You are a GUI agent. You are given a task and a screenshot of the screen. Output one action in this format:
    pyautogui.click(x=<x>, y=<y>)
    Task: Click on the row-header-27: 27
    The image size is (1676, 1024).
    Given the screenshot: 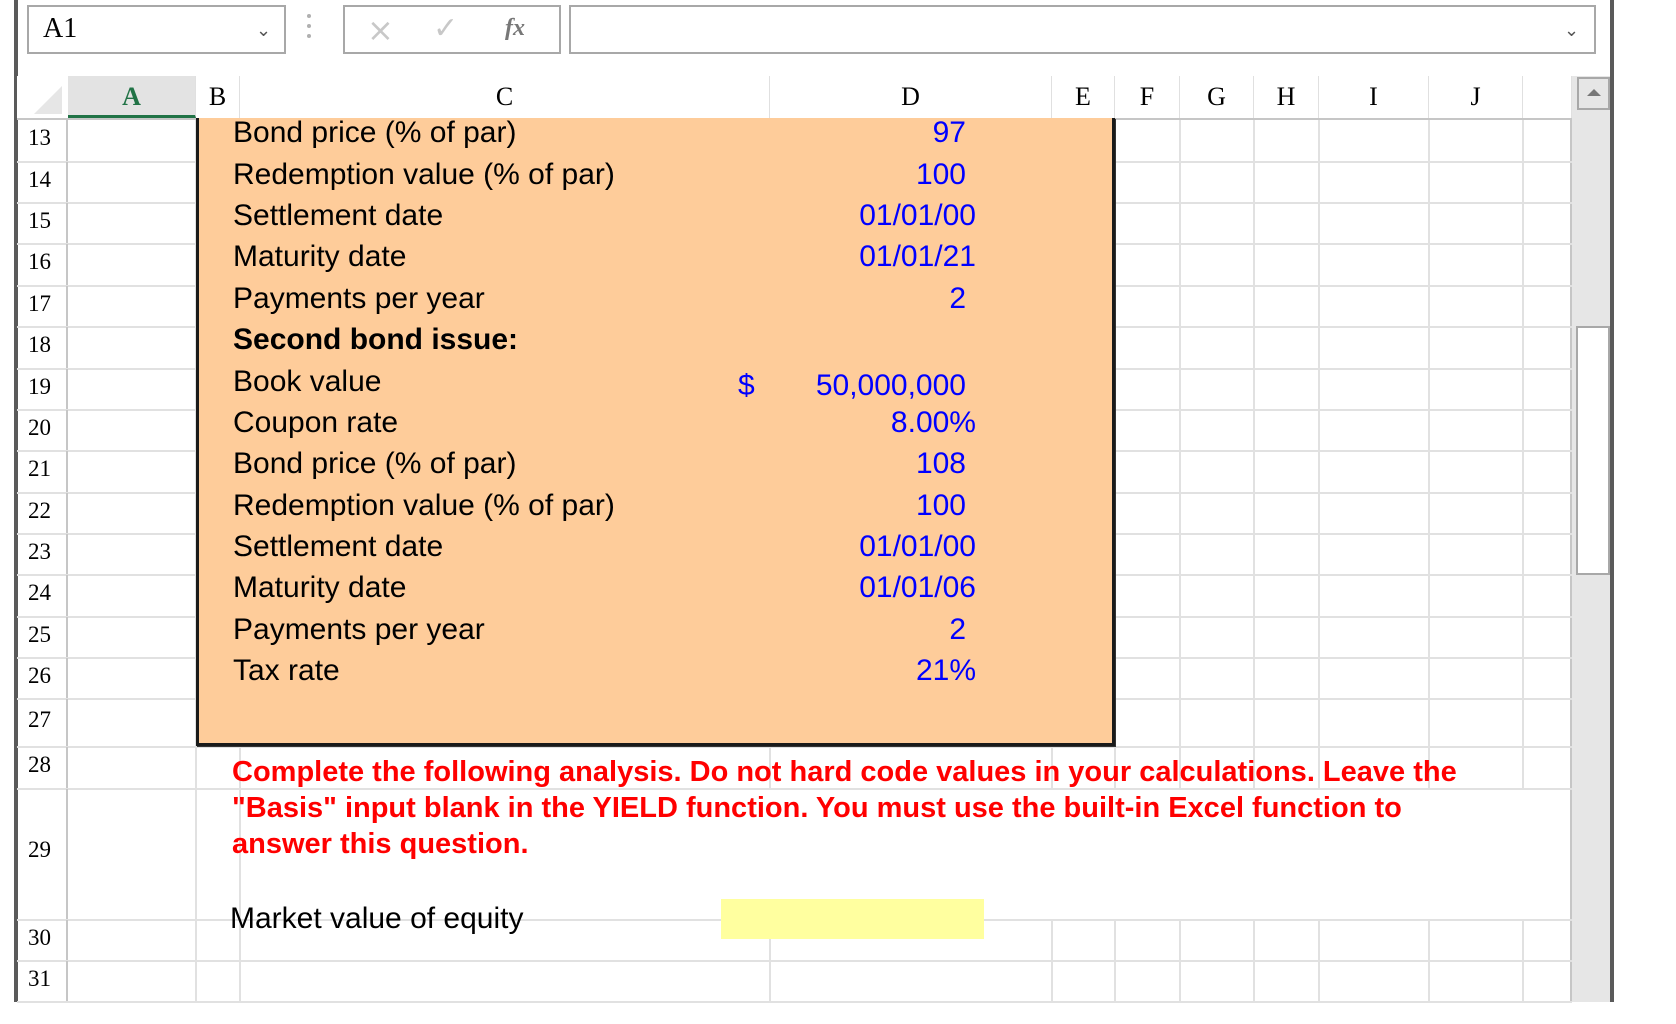 What is the action you would take?
    pyautogui.click(x=42, y=723)
    